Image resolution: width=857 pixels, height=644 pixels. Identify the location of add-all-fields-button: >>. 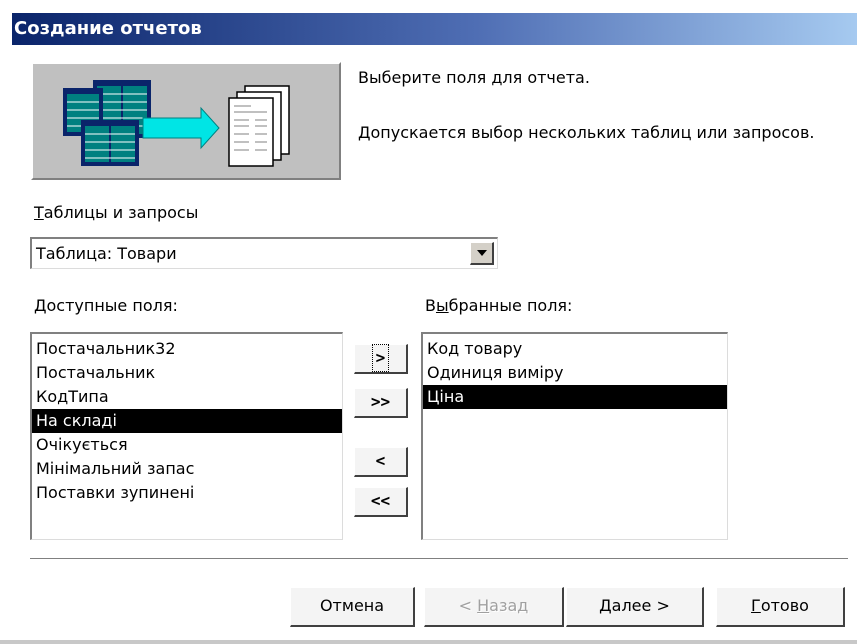
(381, 403).